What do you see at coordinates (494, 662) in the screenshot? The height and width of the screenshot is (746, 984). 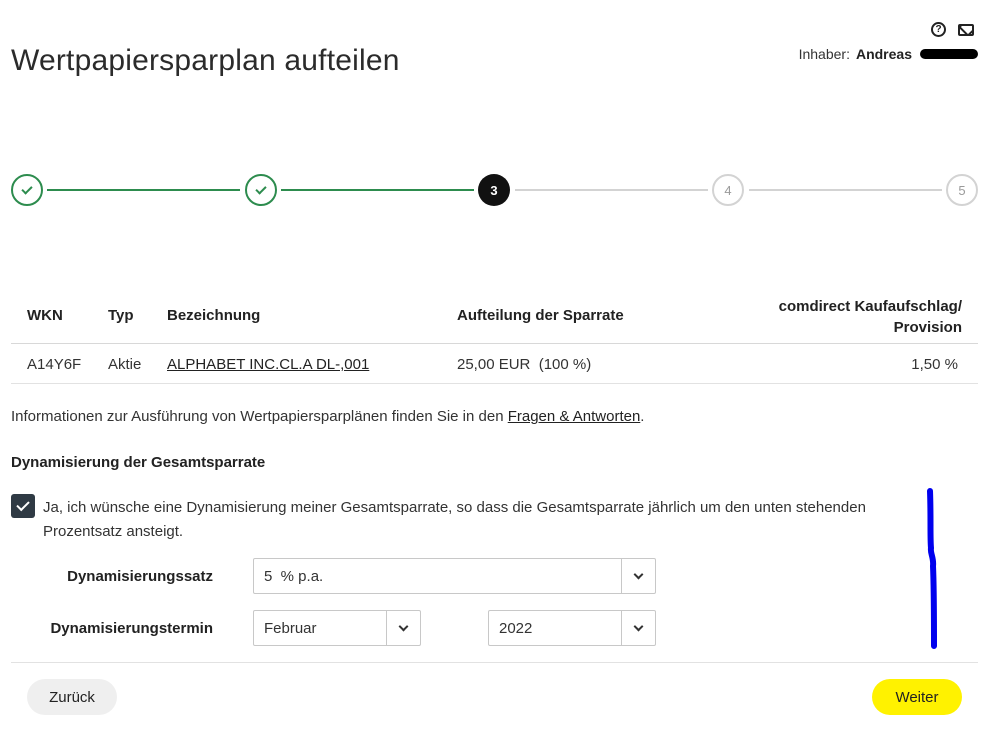 I see `footer-divider` at bounding box center [494, 662].